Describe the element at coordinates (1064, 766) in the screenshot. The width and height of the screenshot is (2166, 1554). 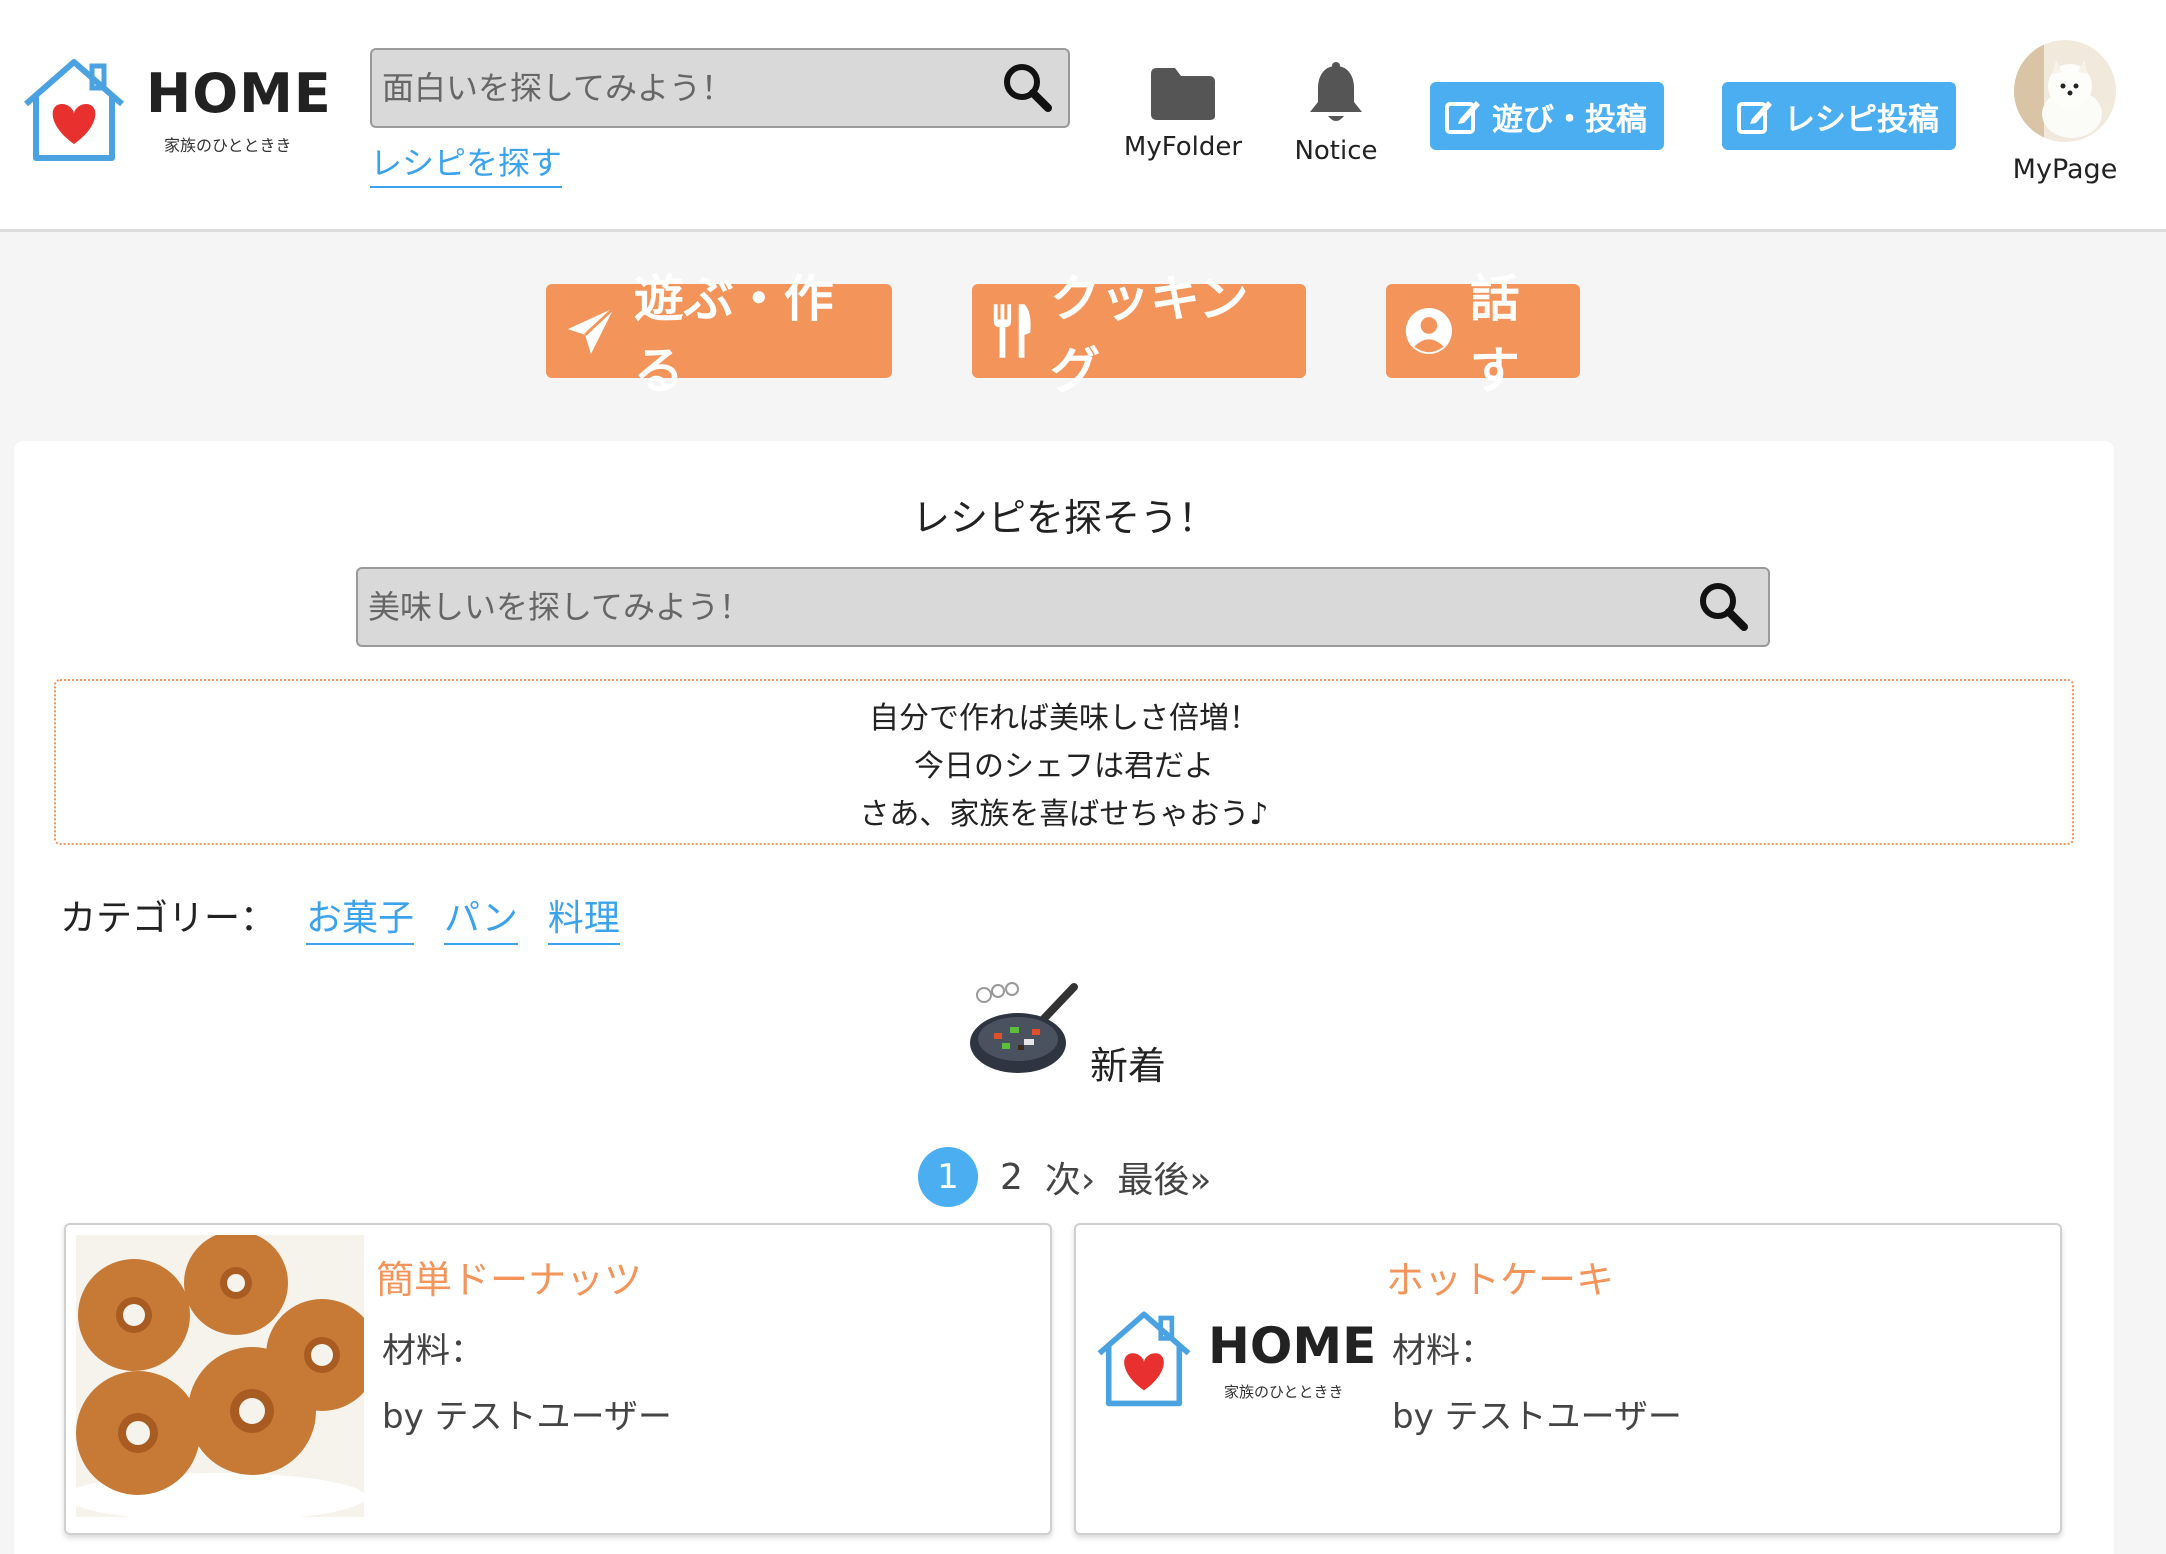
I see `message-line: 今日のシェフは君だよ` at that location.